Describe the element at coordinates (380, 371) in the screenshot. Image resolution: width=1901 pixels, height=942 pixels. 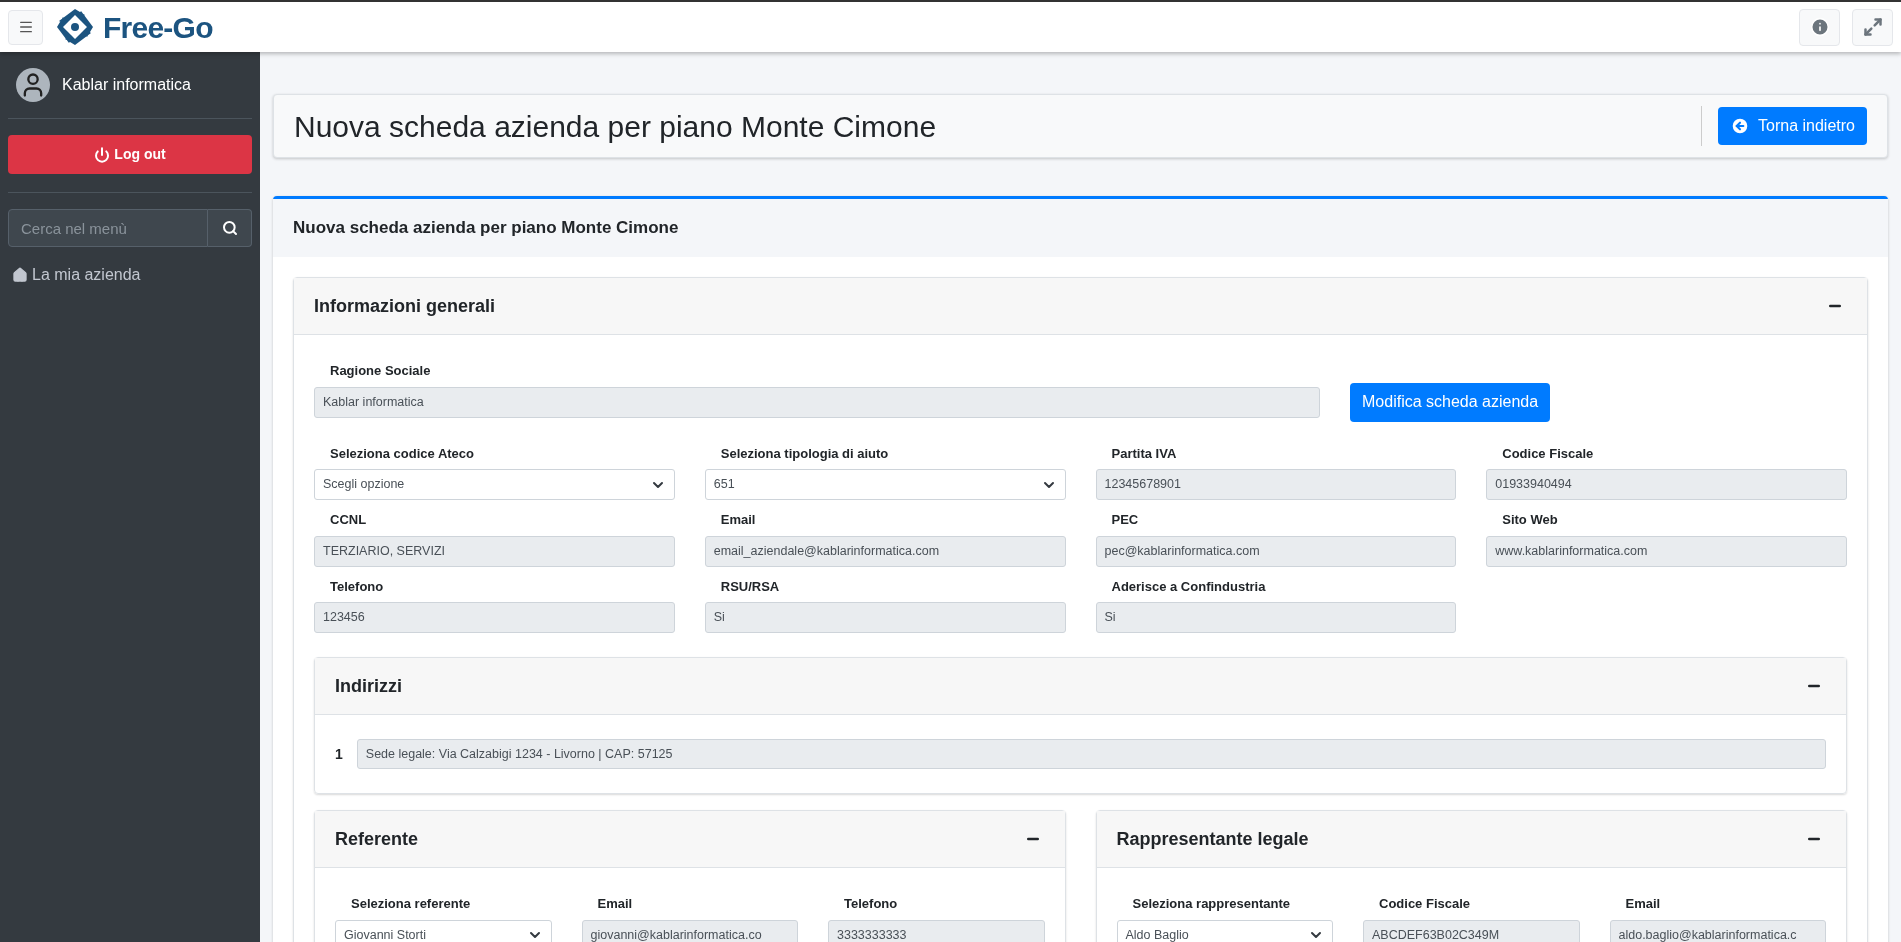
I see `field-label: Ragione Sociale` at that location.